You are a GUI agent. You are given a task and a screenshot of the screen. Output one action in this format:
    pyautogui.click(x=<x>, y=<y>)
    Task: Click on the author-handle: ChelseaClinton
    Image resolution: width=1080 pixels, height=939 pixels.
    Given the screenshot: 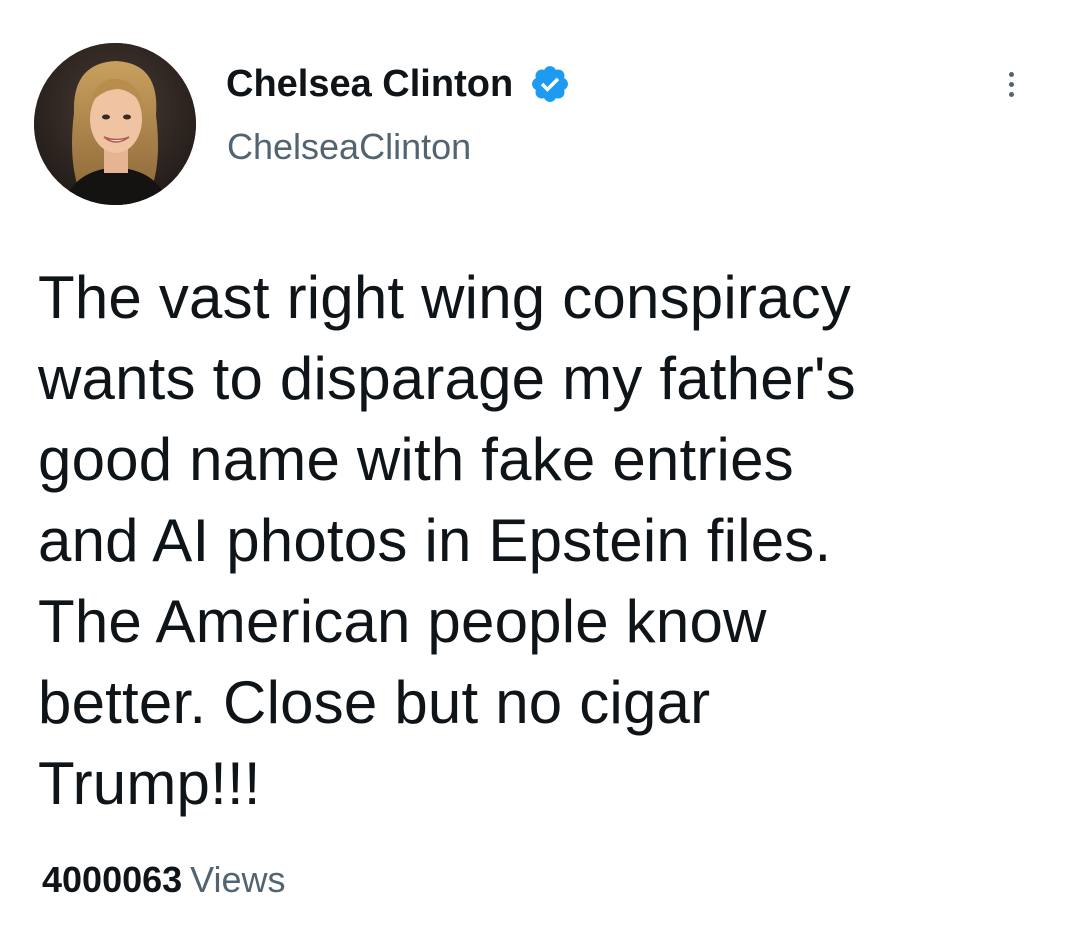 What is the action you would take?
    pyautogui.click(x=349, y=147)
    